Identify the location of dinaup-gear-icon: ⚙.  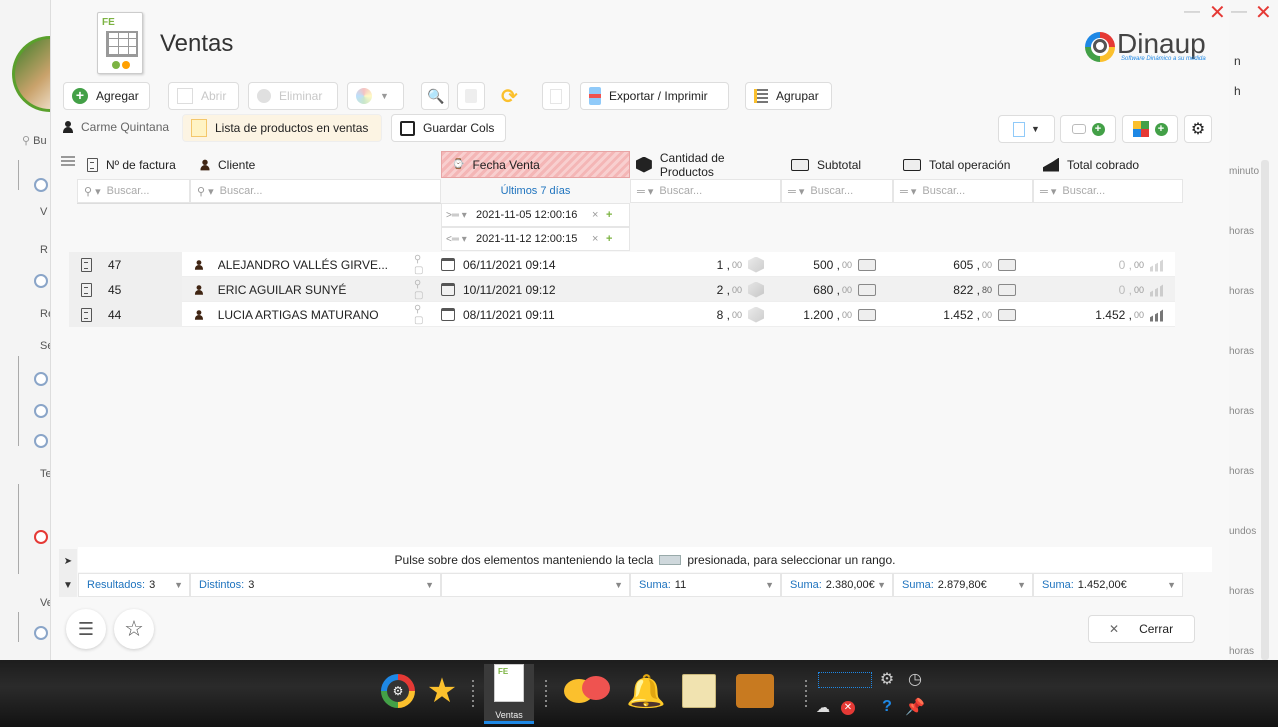
(398, 691).